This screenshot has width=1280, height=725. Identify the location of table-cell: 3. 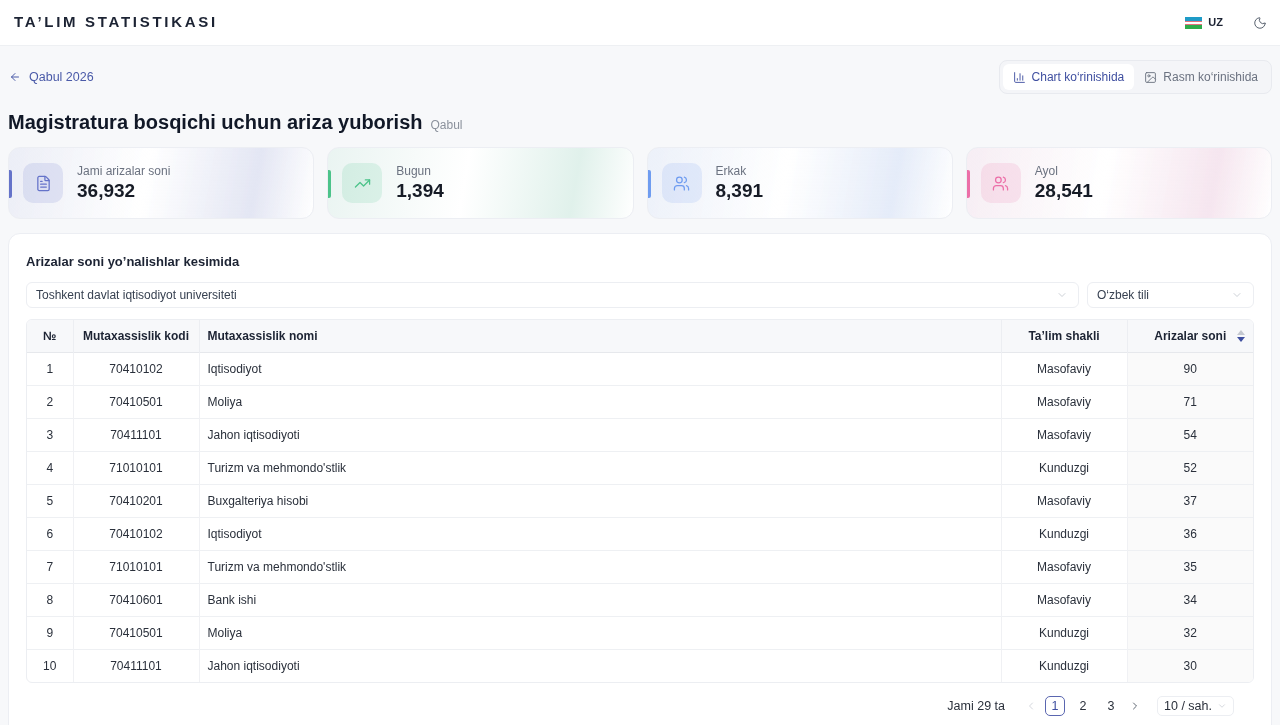
(50, 434).